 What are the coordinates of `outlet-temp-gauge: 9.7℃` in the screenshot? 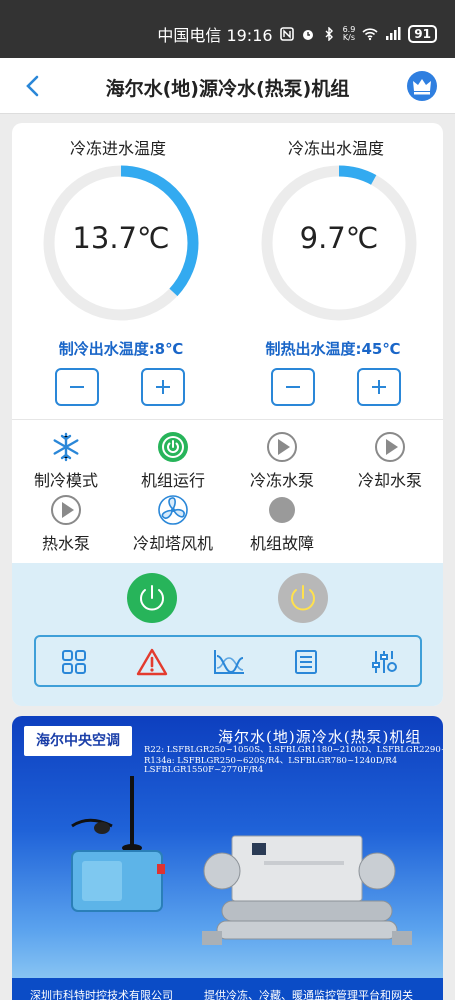 It's located at (339, 243).